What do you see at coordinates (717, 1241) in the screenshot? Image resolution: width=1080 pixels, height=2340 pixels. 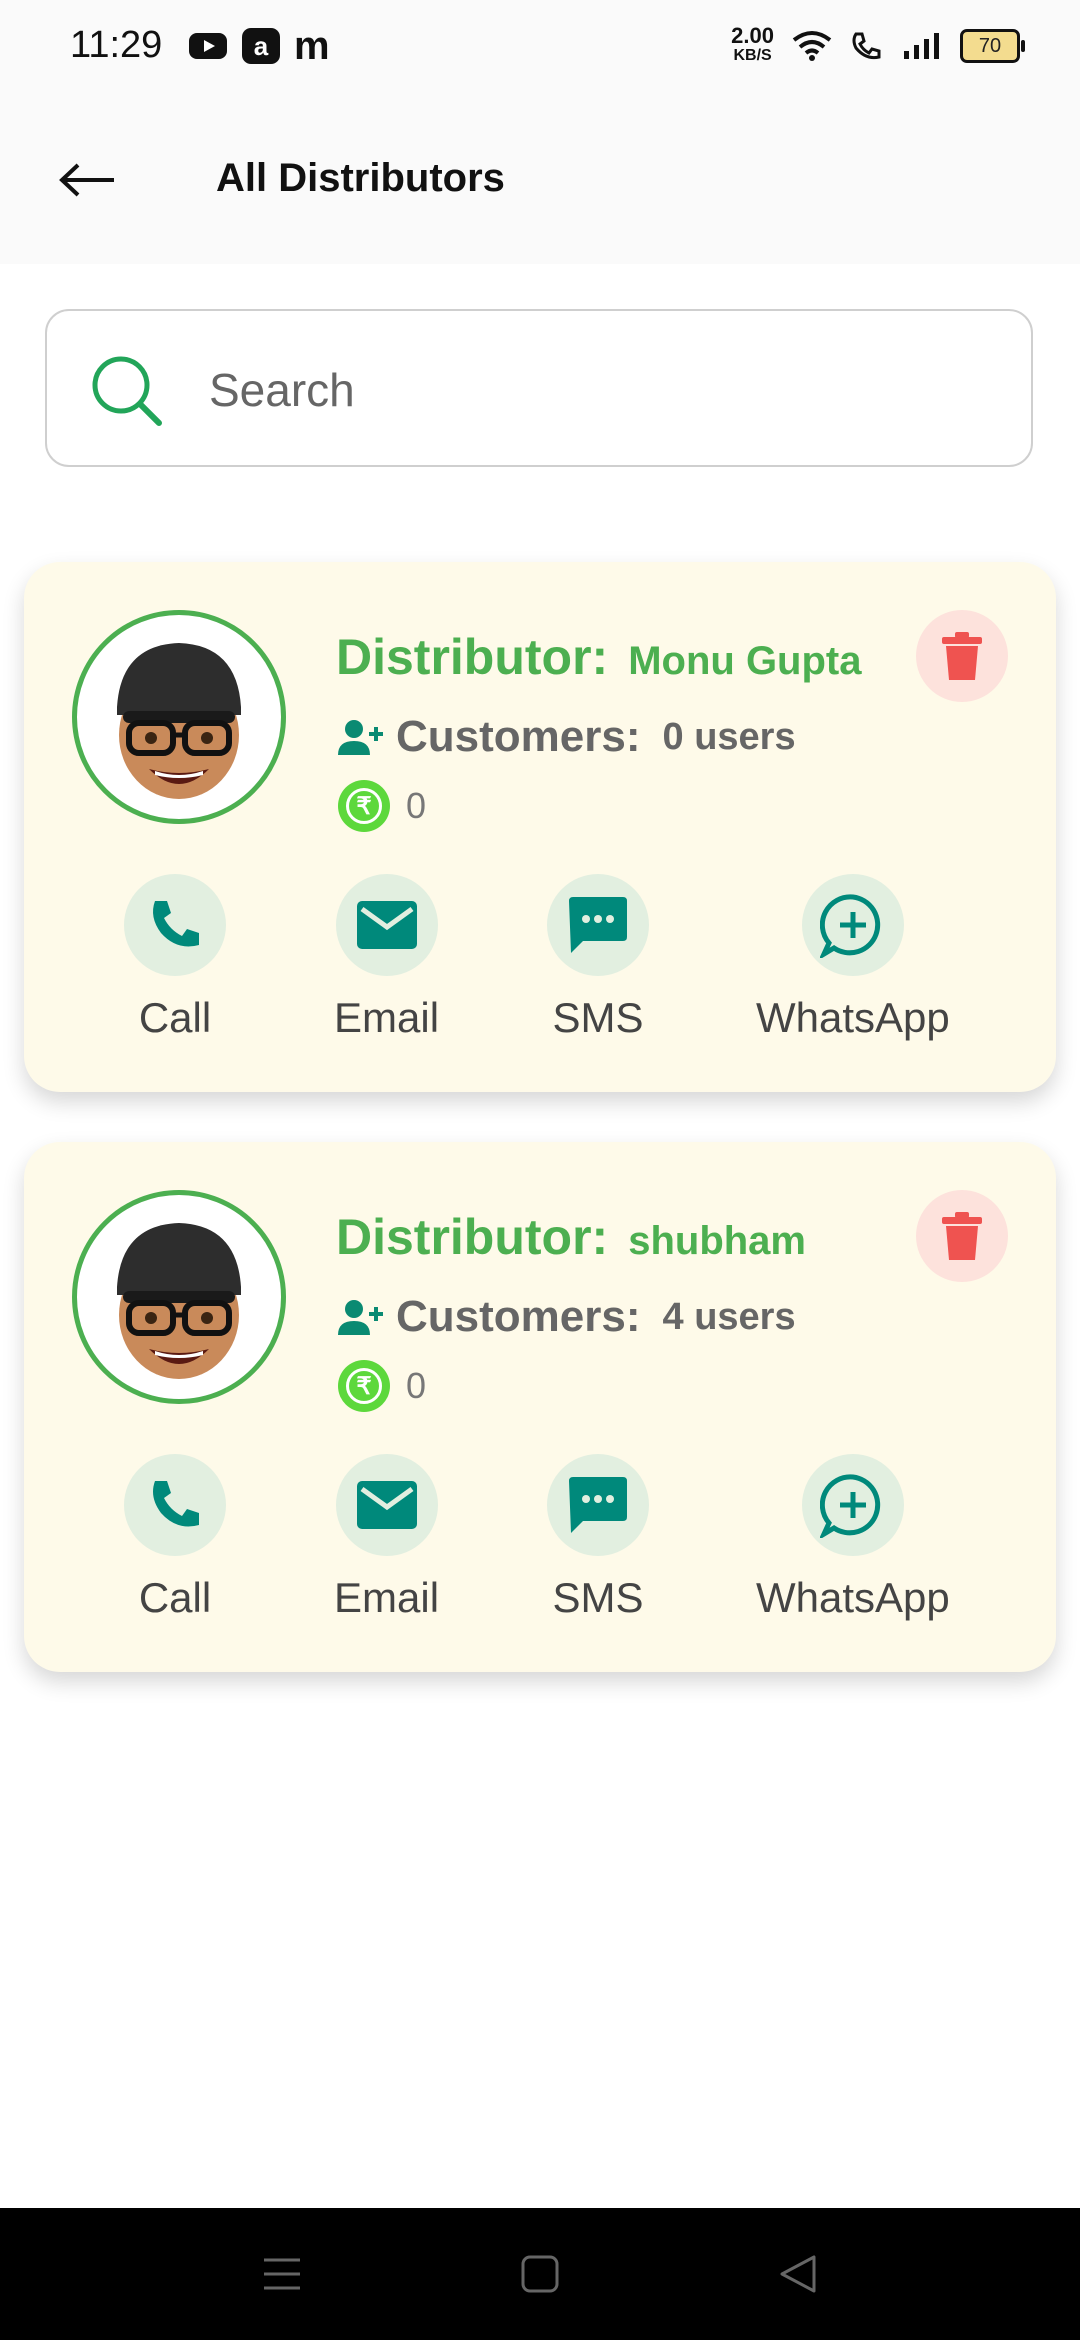 I see `distributor-name: shubham` at bounding box center [717, 1241].